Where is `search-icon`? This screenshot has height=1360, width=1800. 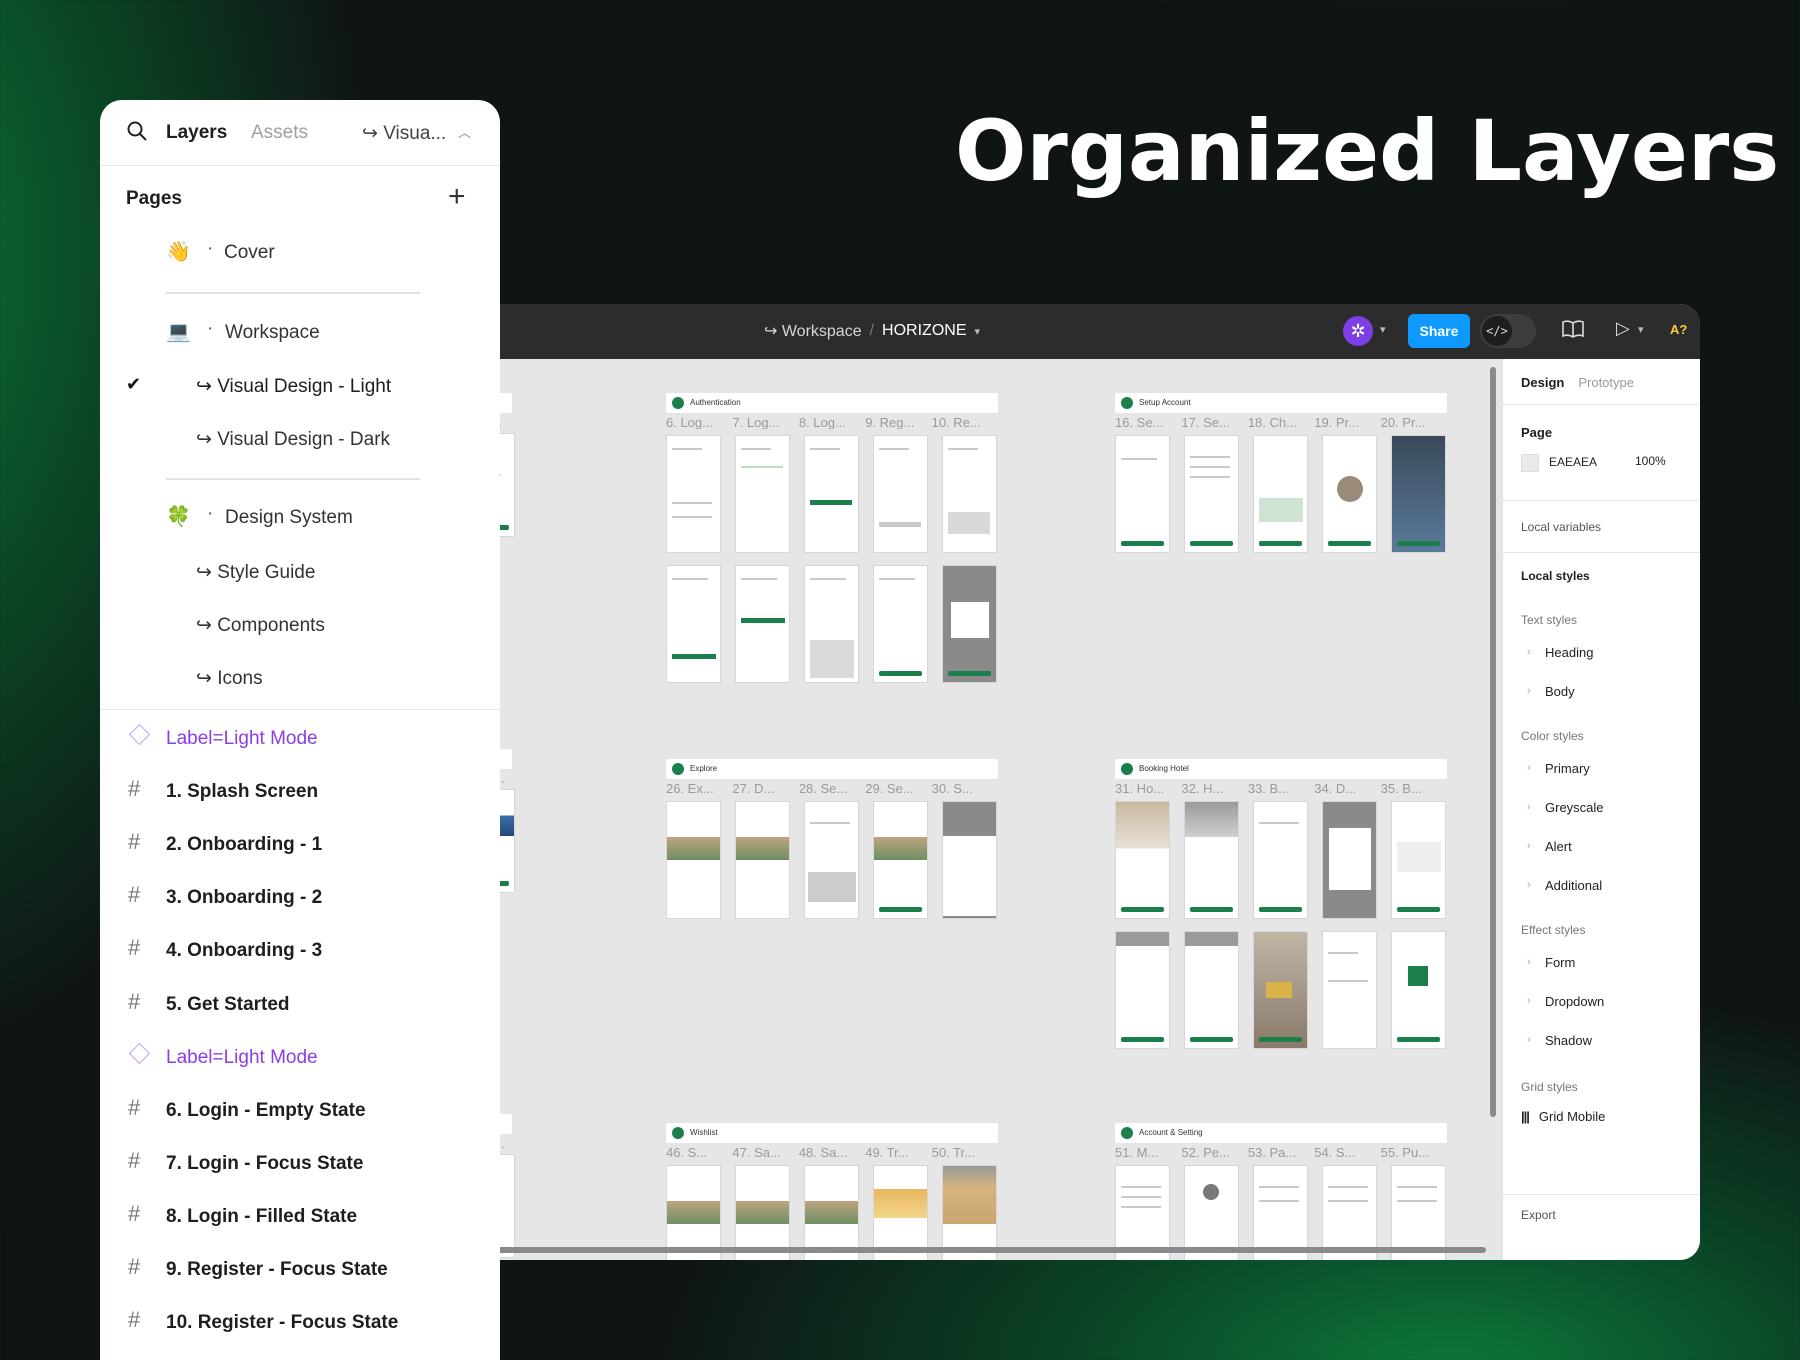
search-icon is located at coordinates (137, 134).